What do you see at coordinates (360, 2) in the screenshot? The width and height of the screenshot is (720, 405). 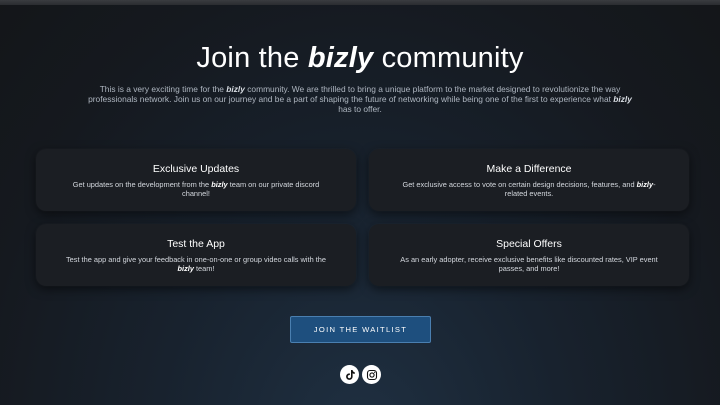 I see `top-bar` at bounding box center [360, 2].